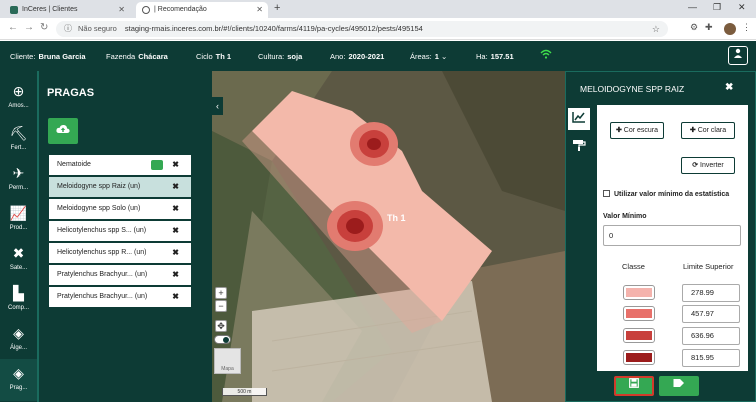 The image size is (756, 402). Describe the element at coordinates (13, 27) in the screenshot. I see `back-icon: ←` at that location.